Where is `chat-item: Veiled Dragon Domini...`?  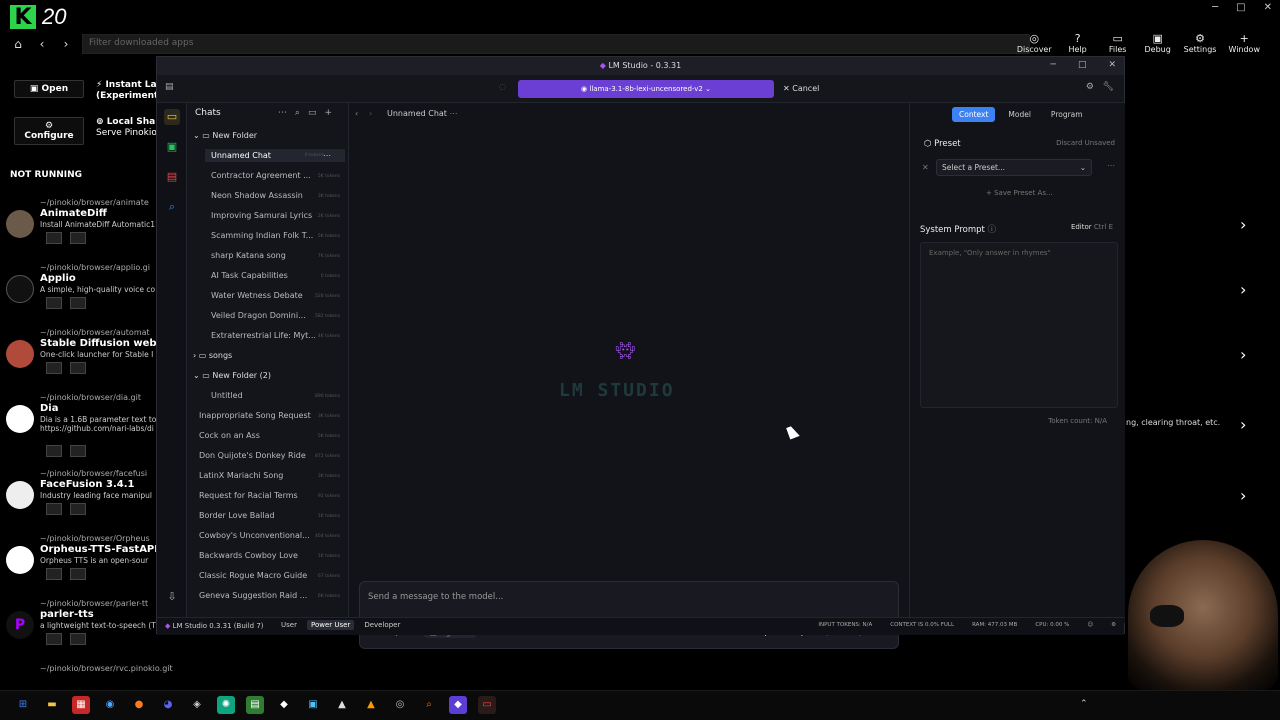
chat-item: Veiled Dragon Domini... is located at coordinates (258, 315).